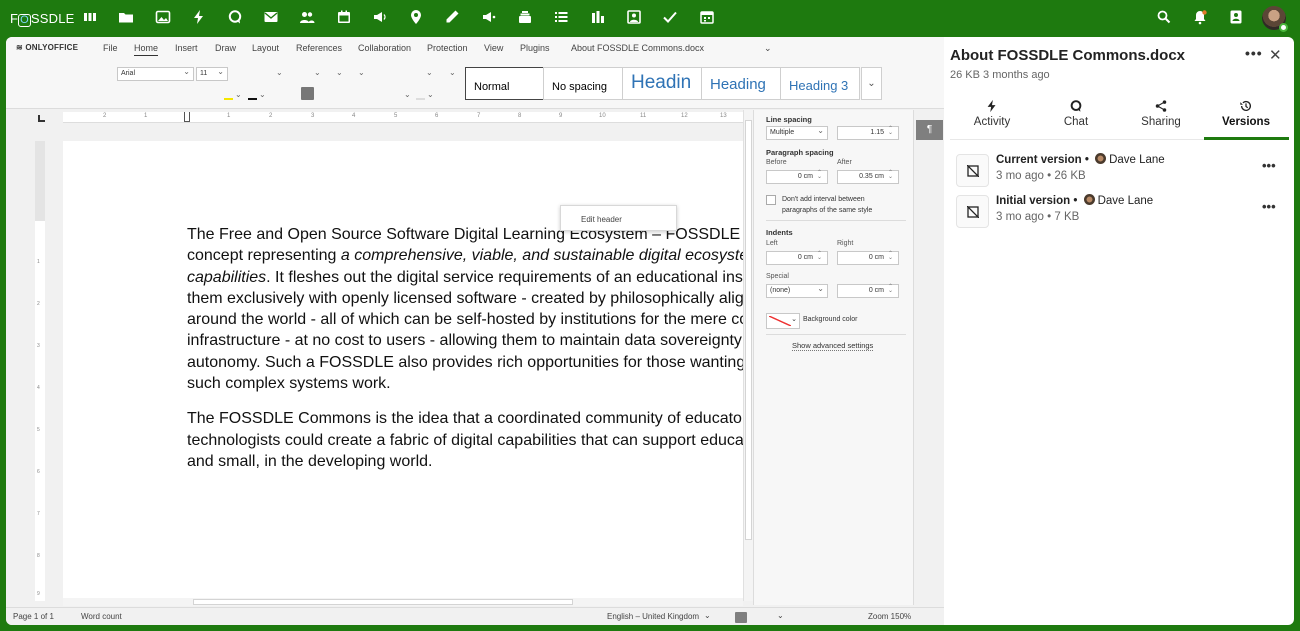 This screenshot has height=631, width=1300. Describe the element at coordinates (235, 17) in the screenshot. I see `talk-icon` at that location.